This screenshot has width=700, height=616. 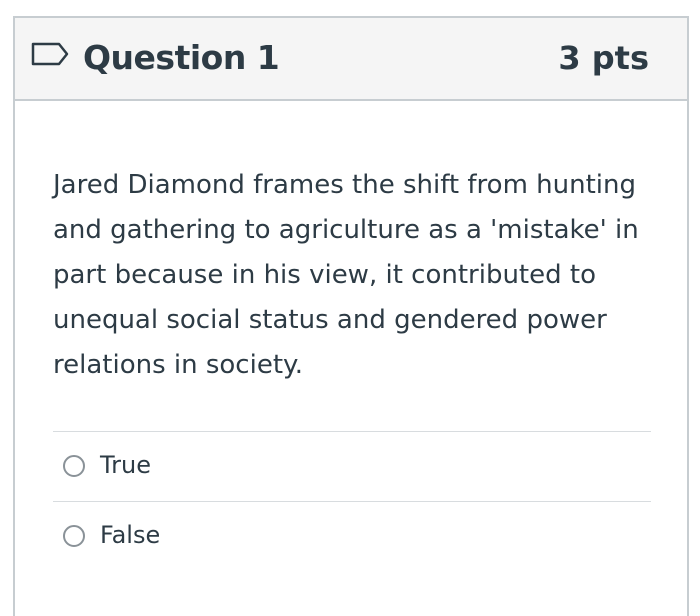 I want to click on answer-label-false: False, so click(x=130, y=535).